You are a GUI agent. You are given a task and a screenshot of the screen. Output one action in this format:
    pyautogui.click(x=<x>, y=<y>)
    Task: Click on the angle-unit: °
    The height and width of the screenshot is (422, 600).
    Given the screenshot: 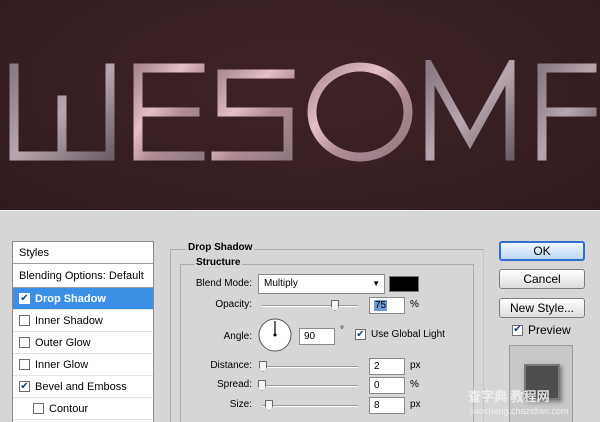 What is the action you would take?
    pyautogui.click(x=342, y=330)
    